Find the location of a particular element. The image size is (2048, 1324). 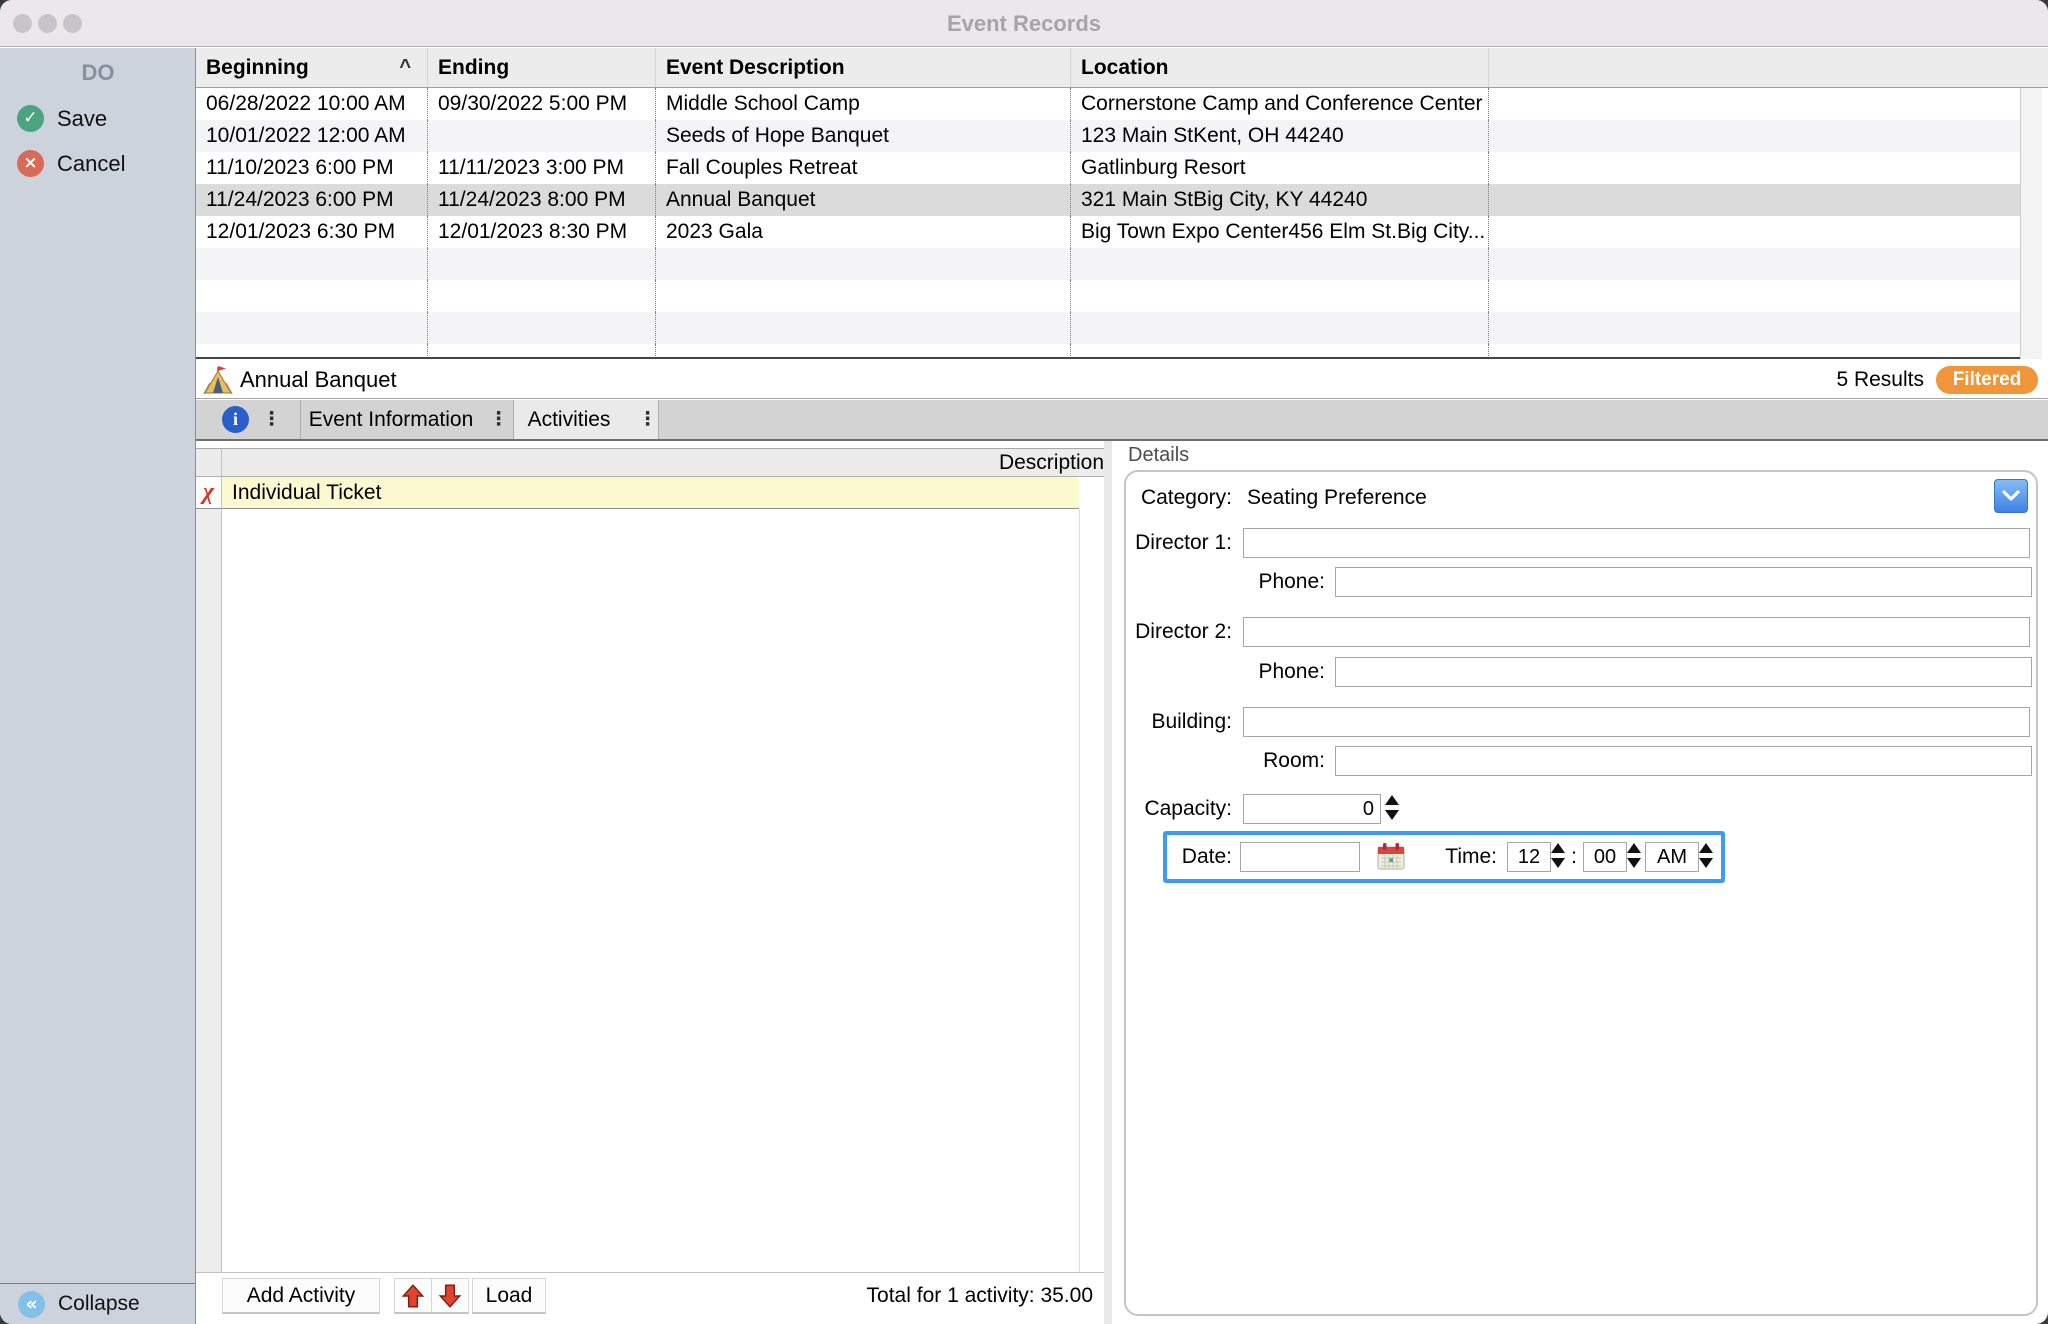

capacity-input is located at coordinates (1312, 809).